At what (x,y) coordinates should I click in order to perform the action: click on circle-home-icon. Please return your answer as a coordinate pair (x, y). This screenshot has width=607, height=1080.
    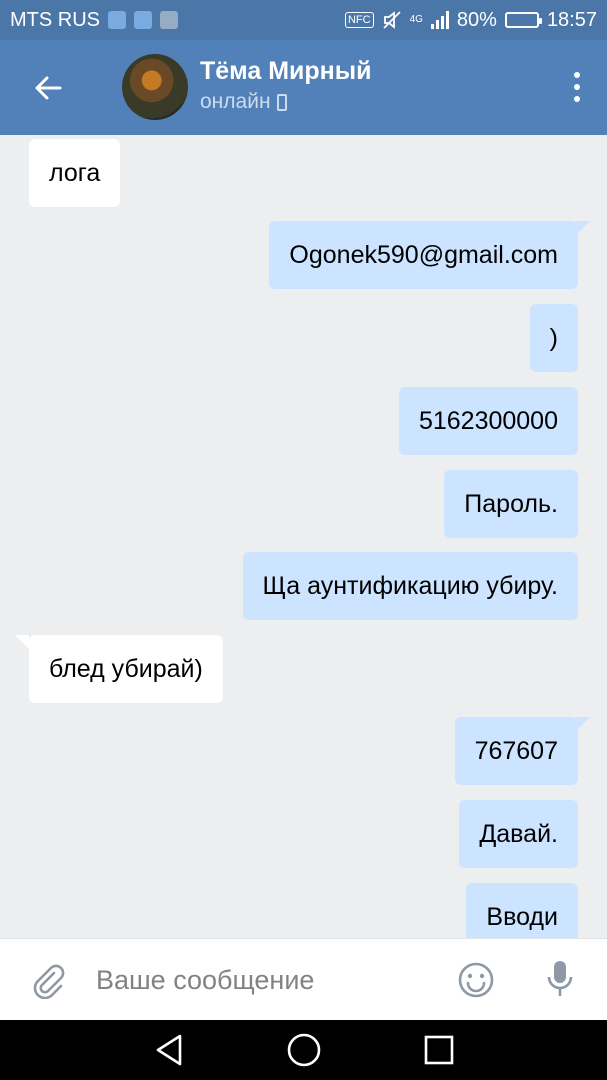
    Looking at the image, I should click on (304, 1050).